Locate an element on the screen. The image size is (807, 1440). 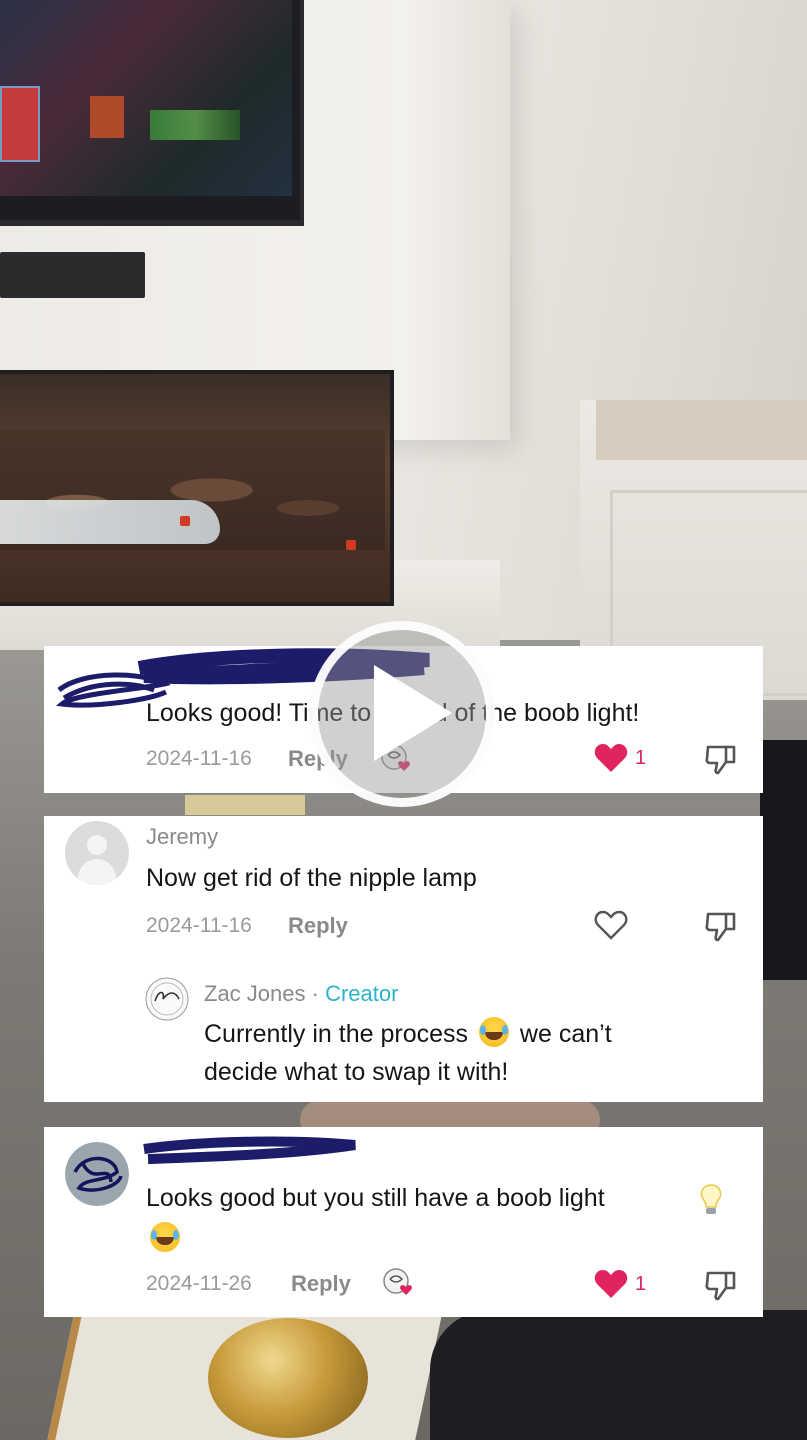
light-bulb-emoji-icon is located at coordinates (711, 1199).